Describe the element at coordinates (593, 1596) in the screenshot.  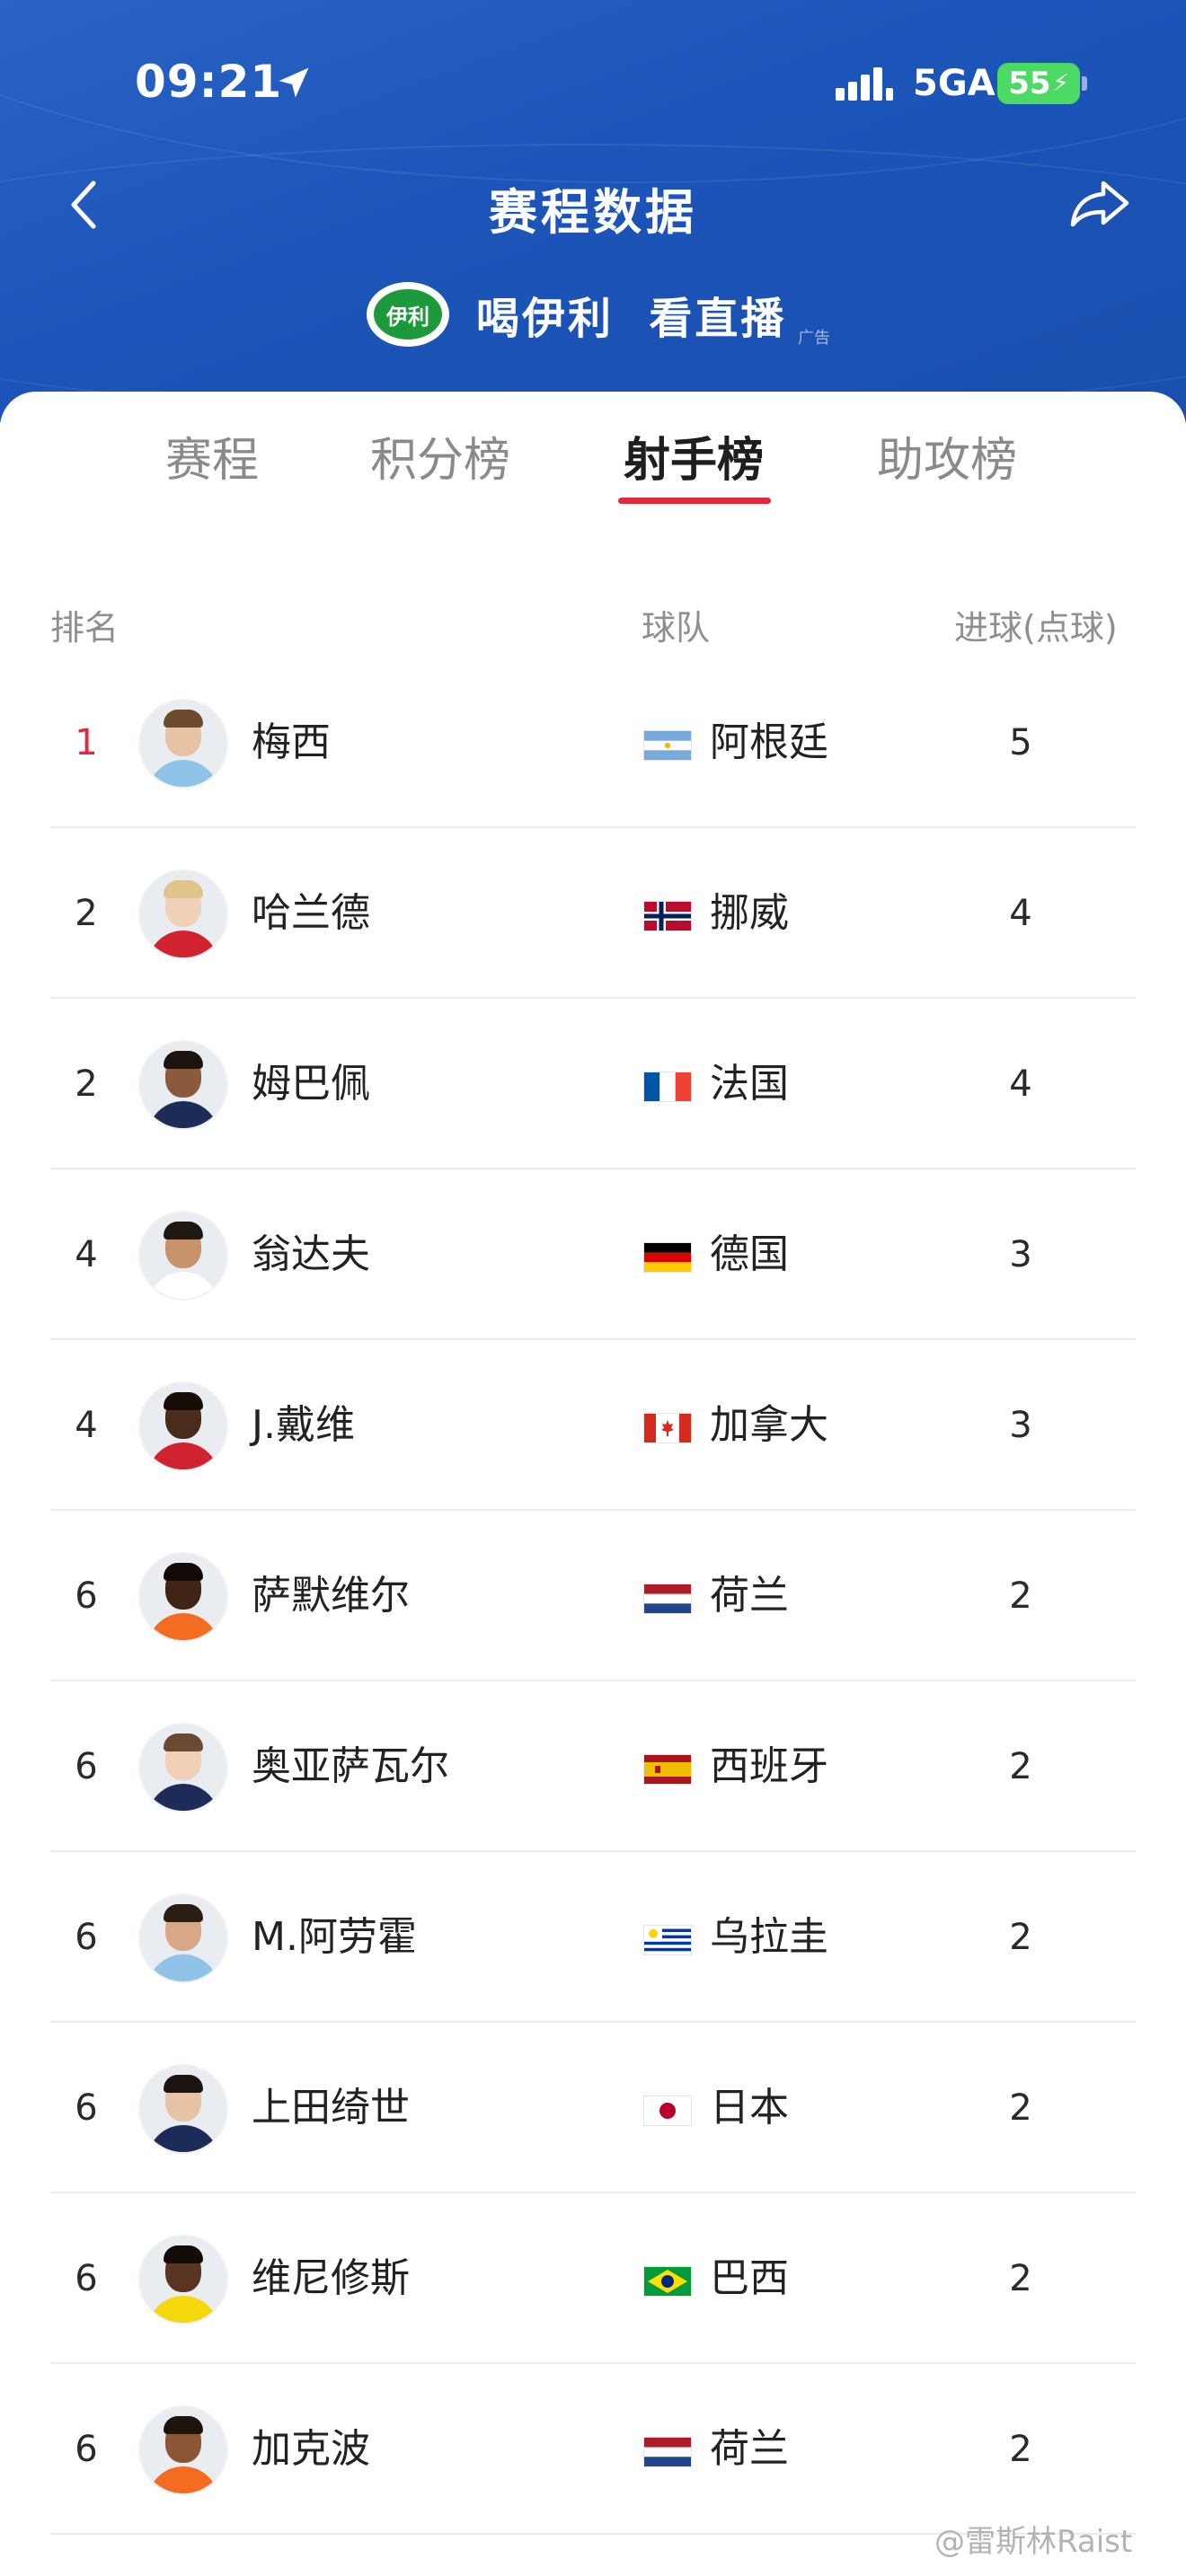
I see `scorer-row: 6 萨默维尔 荷兰 2` at that location.